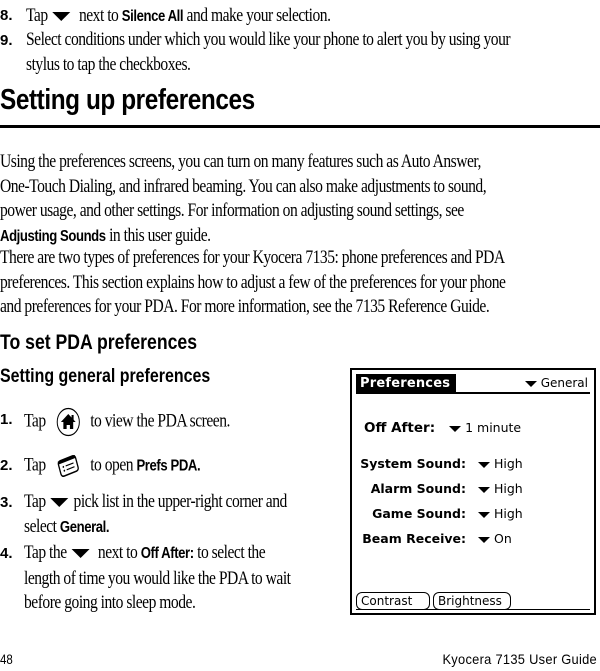 The width and height of the screenshot is (600, 671). Describe the element at coordinates (447, 513) in the screenshot. I see `setting-row-game-sound: Game Sound: High` at that location.